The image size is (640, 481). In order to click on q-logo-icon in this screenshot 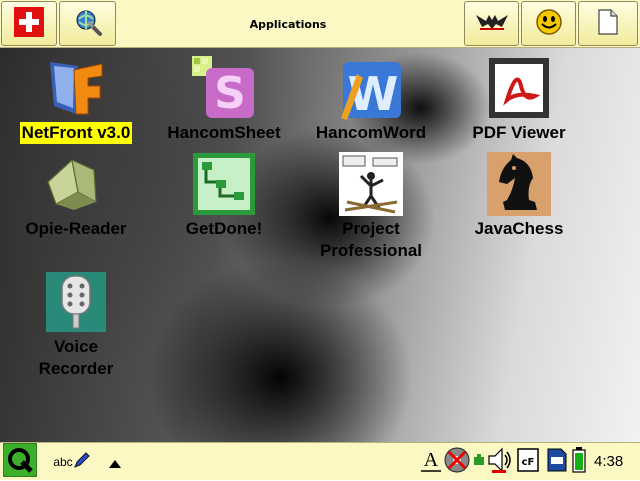, I will do `click(20, 461)`.